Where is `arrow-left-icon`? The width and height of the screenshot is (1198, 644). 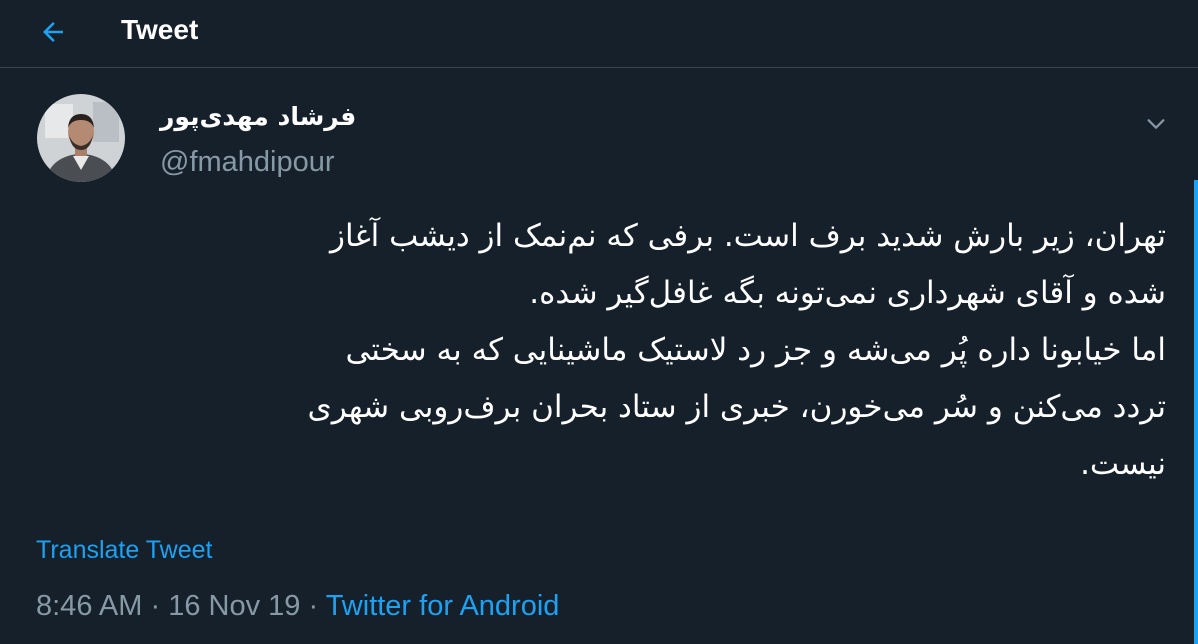 arrow-left-icon is located at coordinates (53, 32).